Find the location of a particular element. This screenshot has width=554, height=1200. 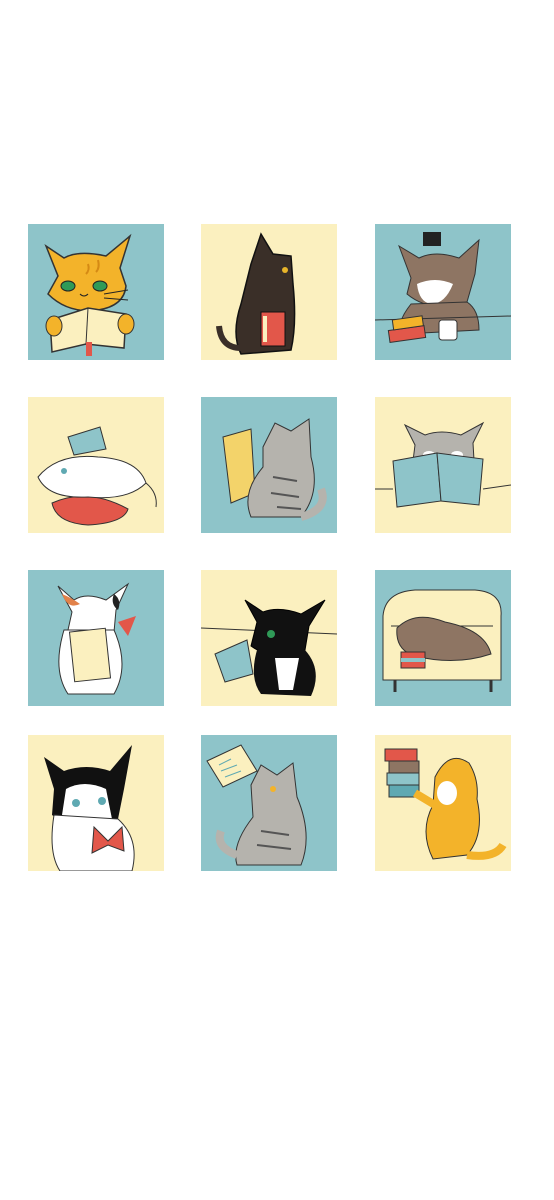

tile-orange-cat-reading is located at coordinates (96, 292).